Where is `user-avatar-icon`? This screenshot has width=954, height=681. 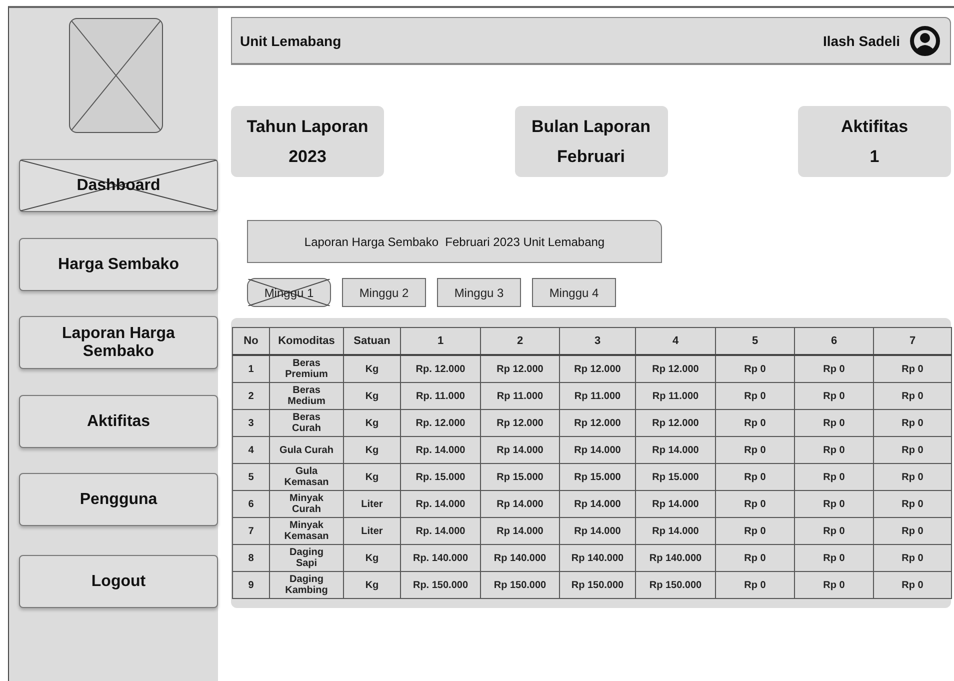
user-avatar-icon is located at coordinates (925, 41).